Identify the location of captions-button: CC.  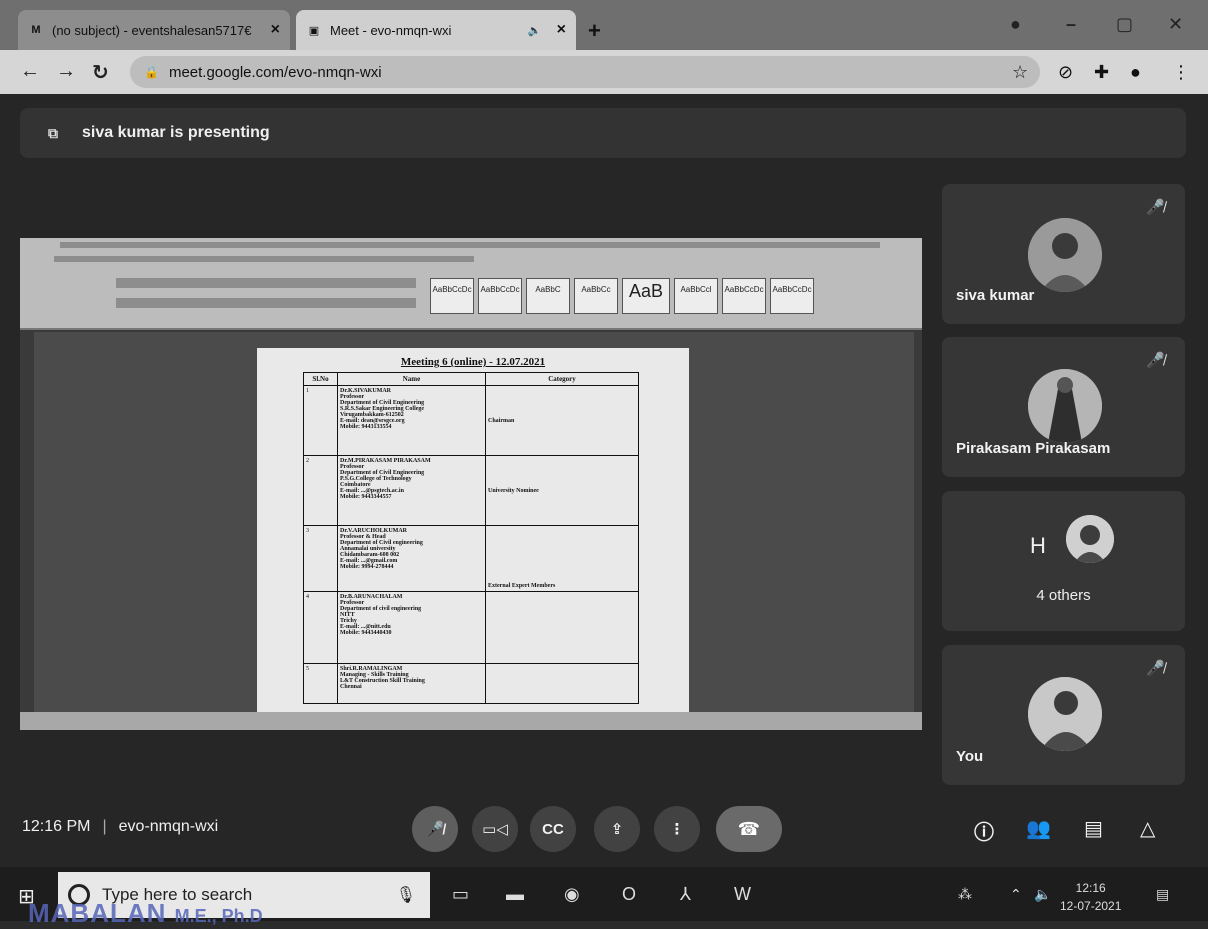
(553, 829).